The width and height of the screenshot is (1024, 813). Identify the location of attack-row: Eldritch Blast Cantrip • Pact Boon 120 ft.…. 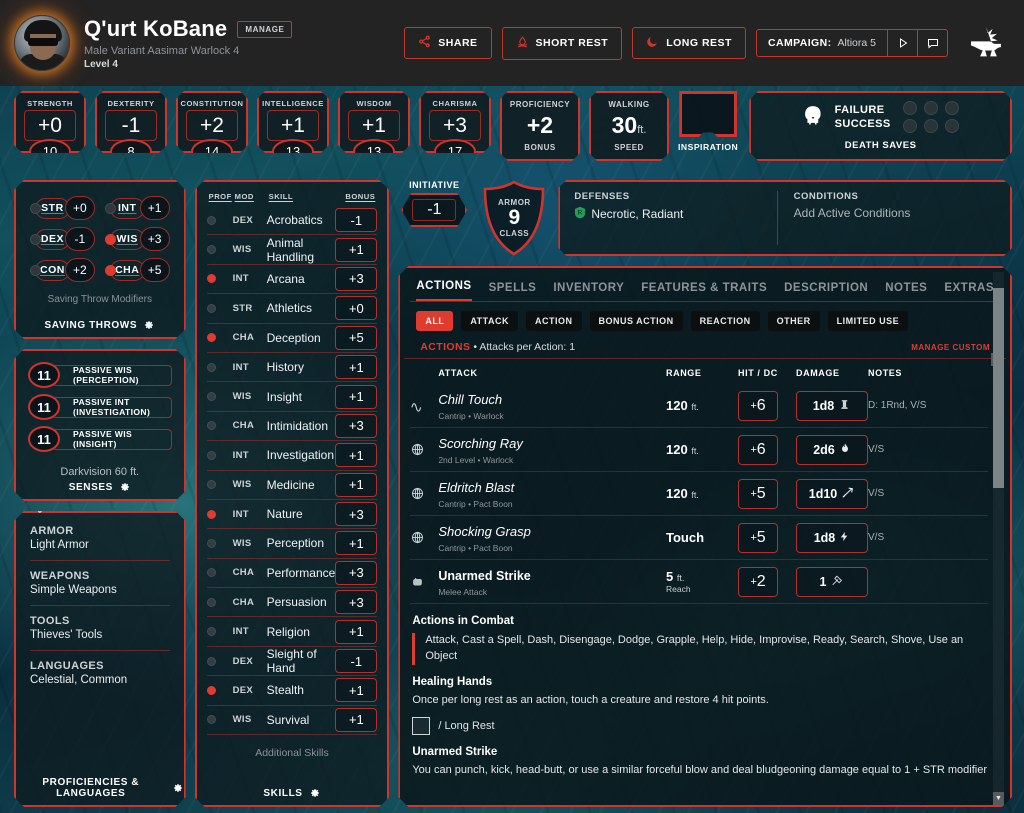
(699, 494).